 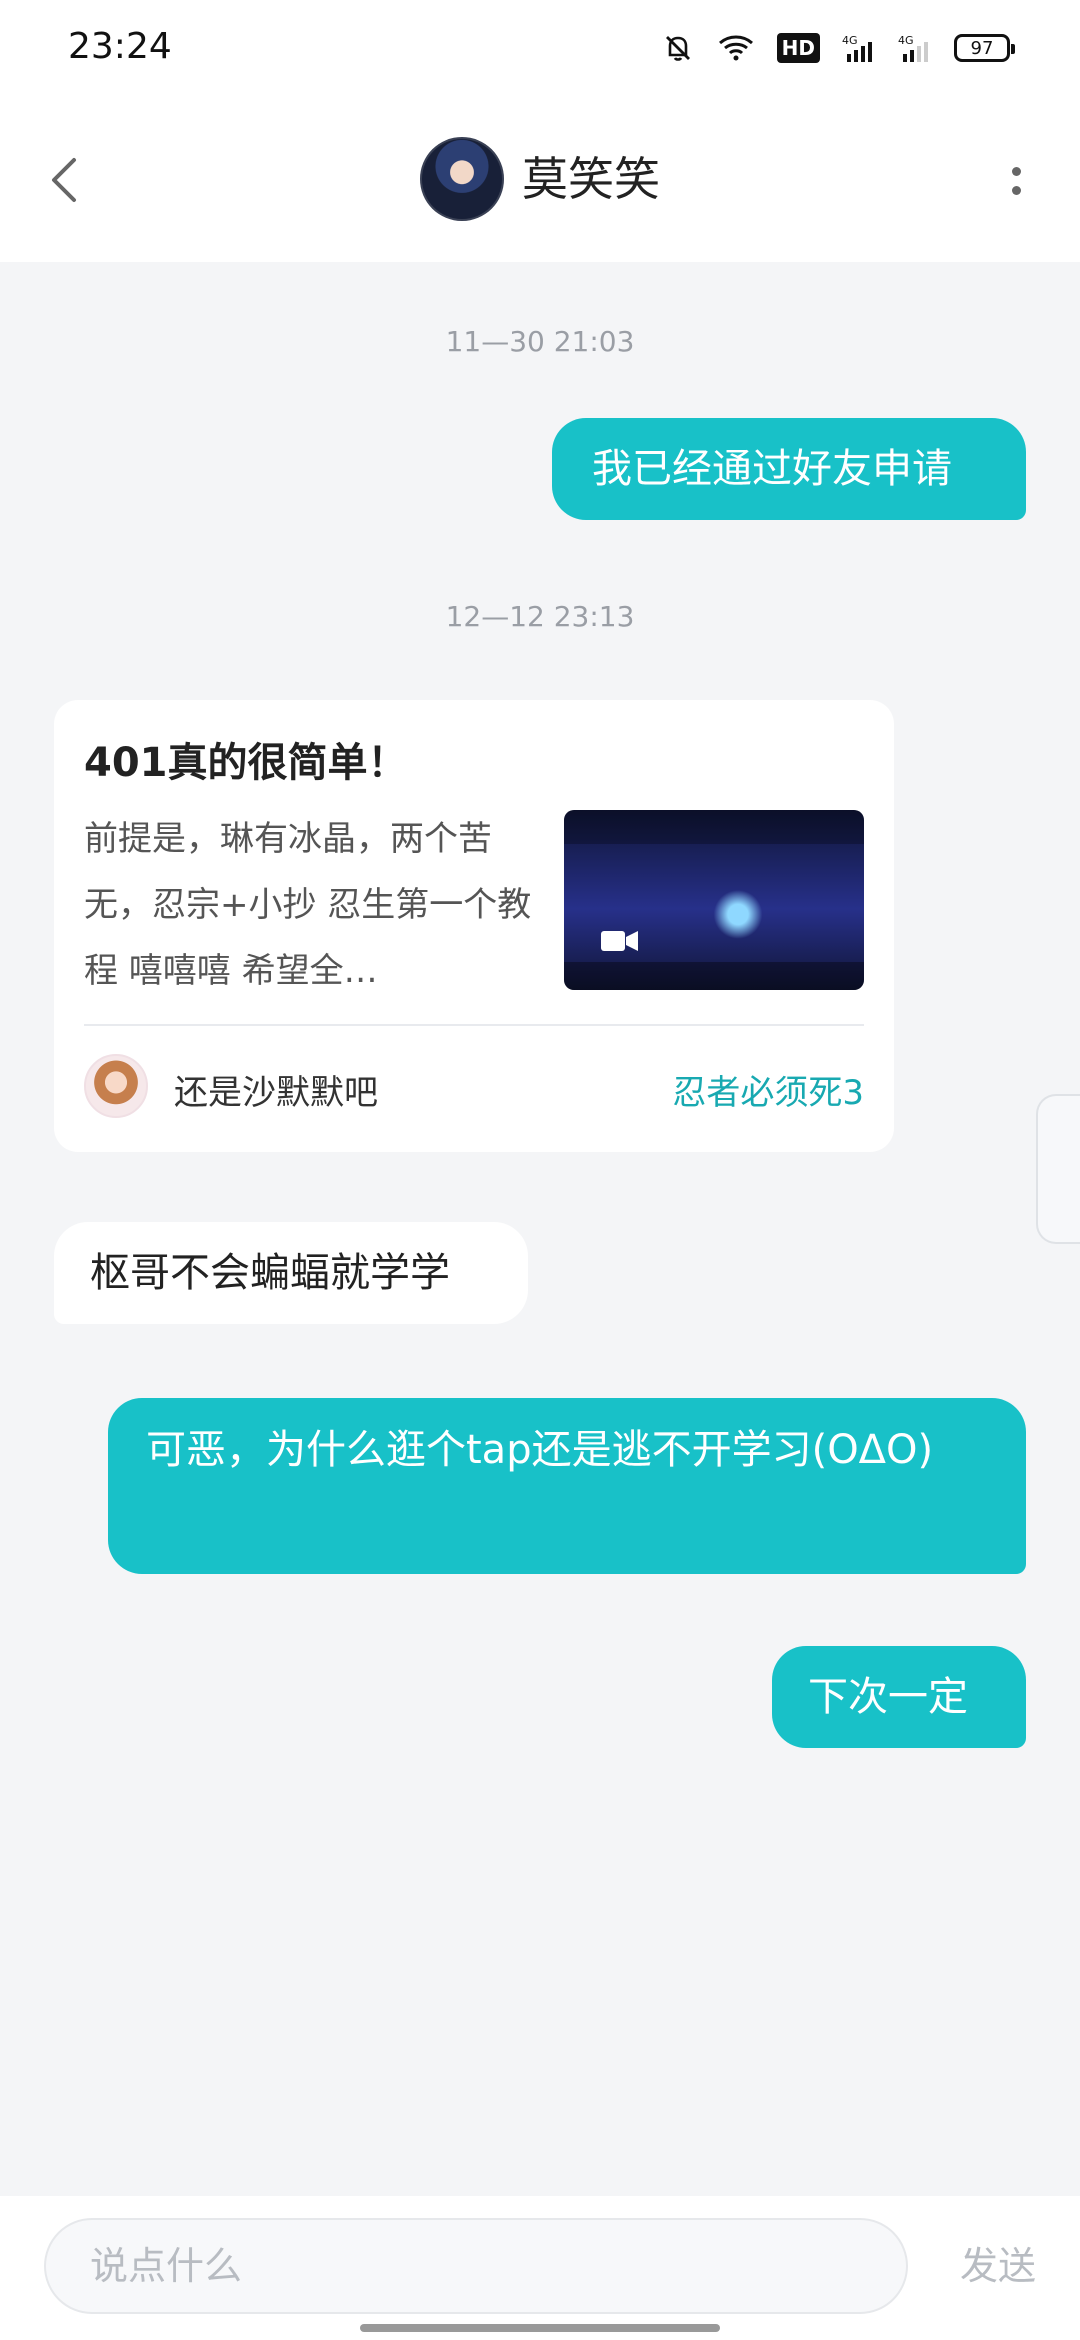 I want to click on message-bubble-sent: 可恶，为什么逛个tap还是逃不开学习(ΟΔΟ), so click(x=567, y=1486).